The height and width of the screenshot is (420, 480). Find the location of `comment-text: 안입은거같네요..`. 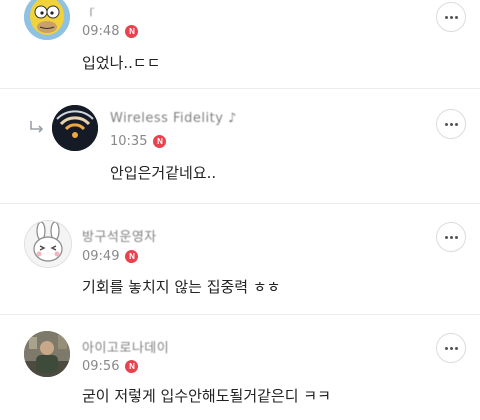

comment-text: 안입은거같네요.. is located at coordinates (163, 173).